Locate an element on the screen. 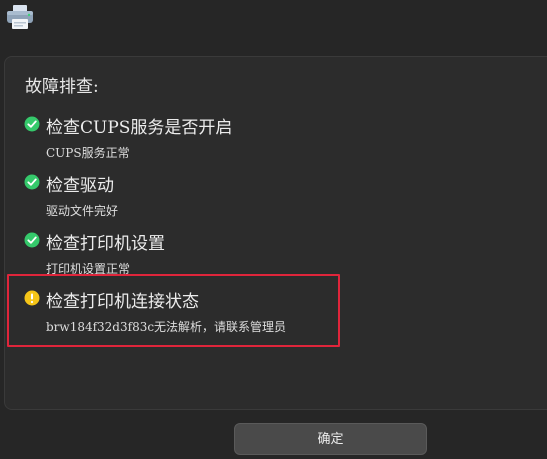 The height and width of the screenshot is (459, 547). highlight-annotation is located at coordinates (173, 310).